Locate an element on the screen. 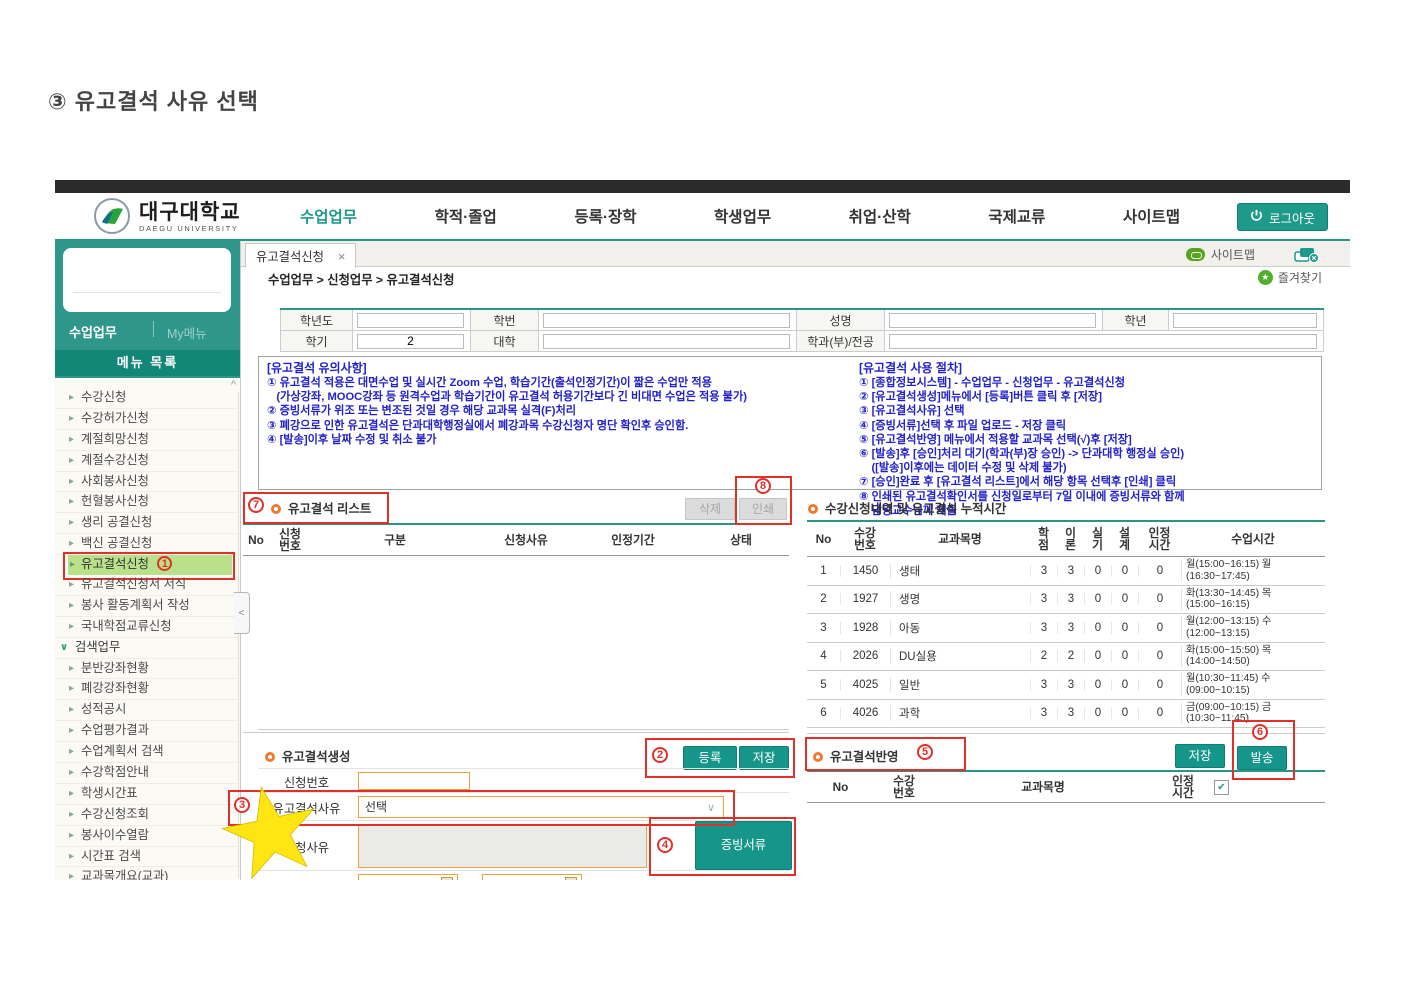  sidebar-item-label: 수업계획서 검색 is located at coordinates (122, 751).